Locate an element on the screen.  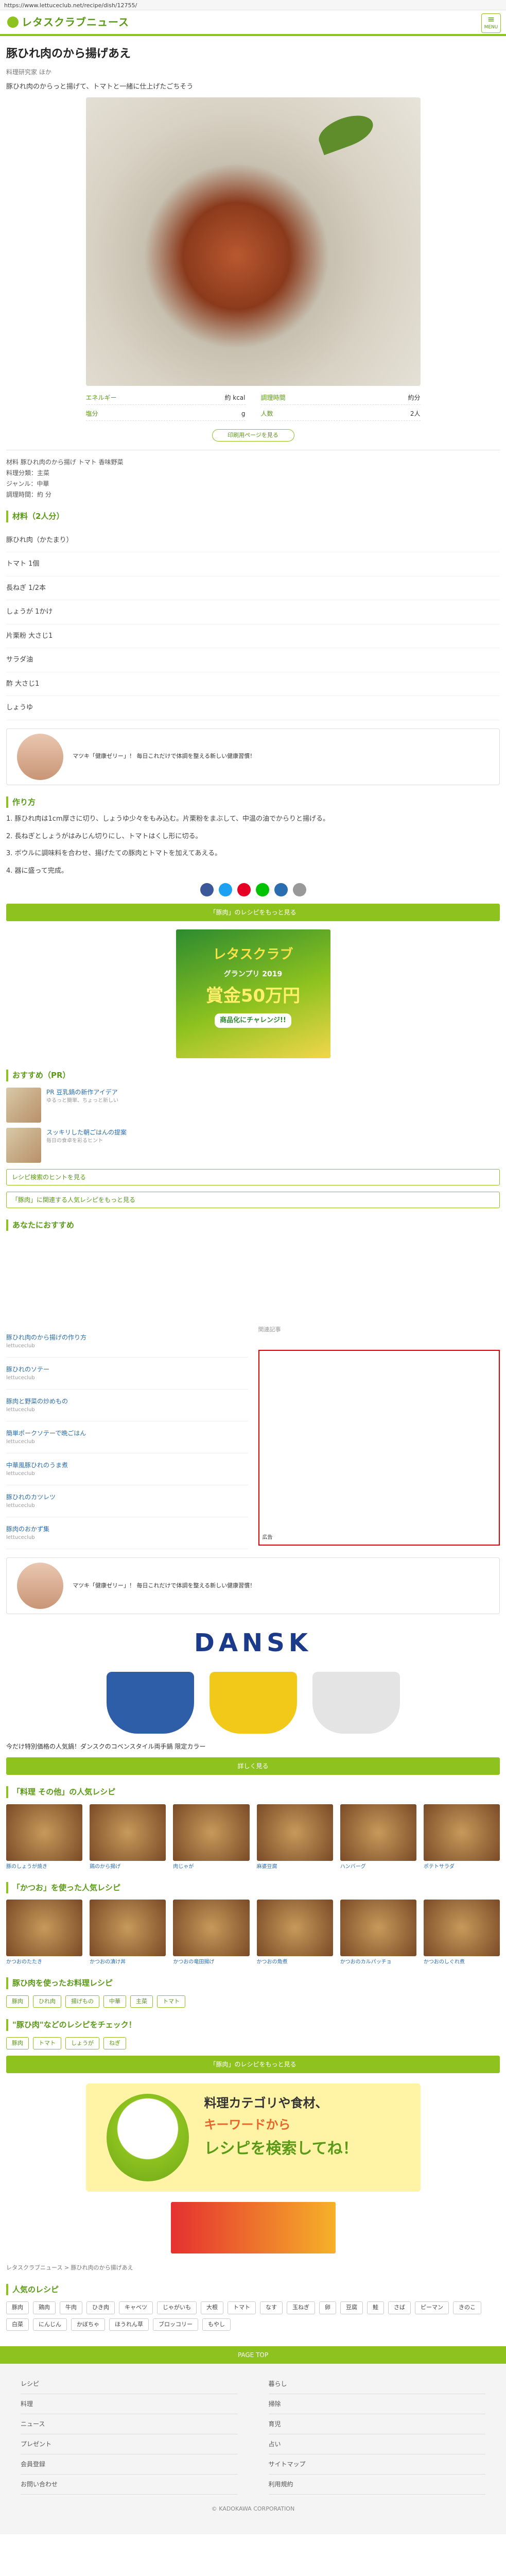
related-title: 関連記事 is located at coordinates (269, 1329).